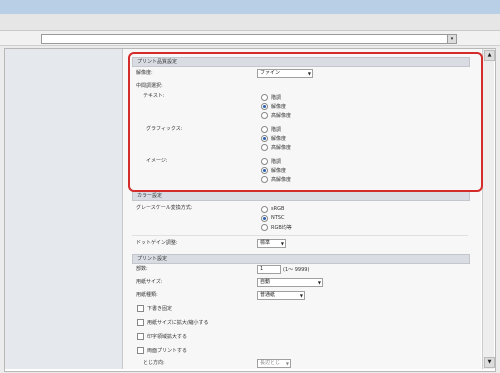 Image resolution: width=500 pixels, height=373 pixels. I want to click on grayscale-radio-ntsc, so click(264, 218).